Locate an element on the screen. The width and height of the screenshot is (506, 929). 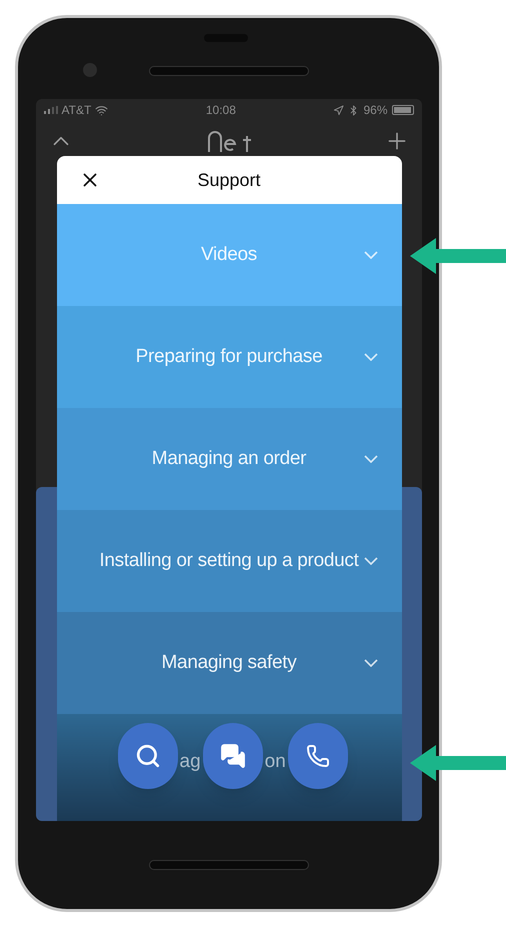
accordion-row: Managing an order is located at coordinates (229, 459).